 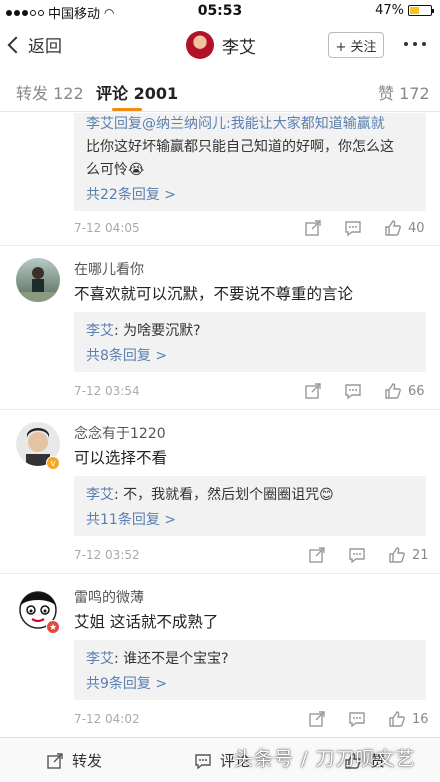 I want to click on person-photo, so click(x=38, y=284).